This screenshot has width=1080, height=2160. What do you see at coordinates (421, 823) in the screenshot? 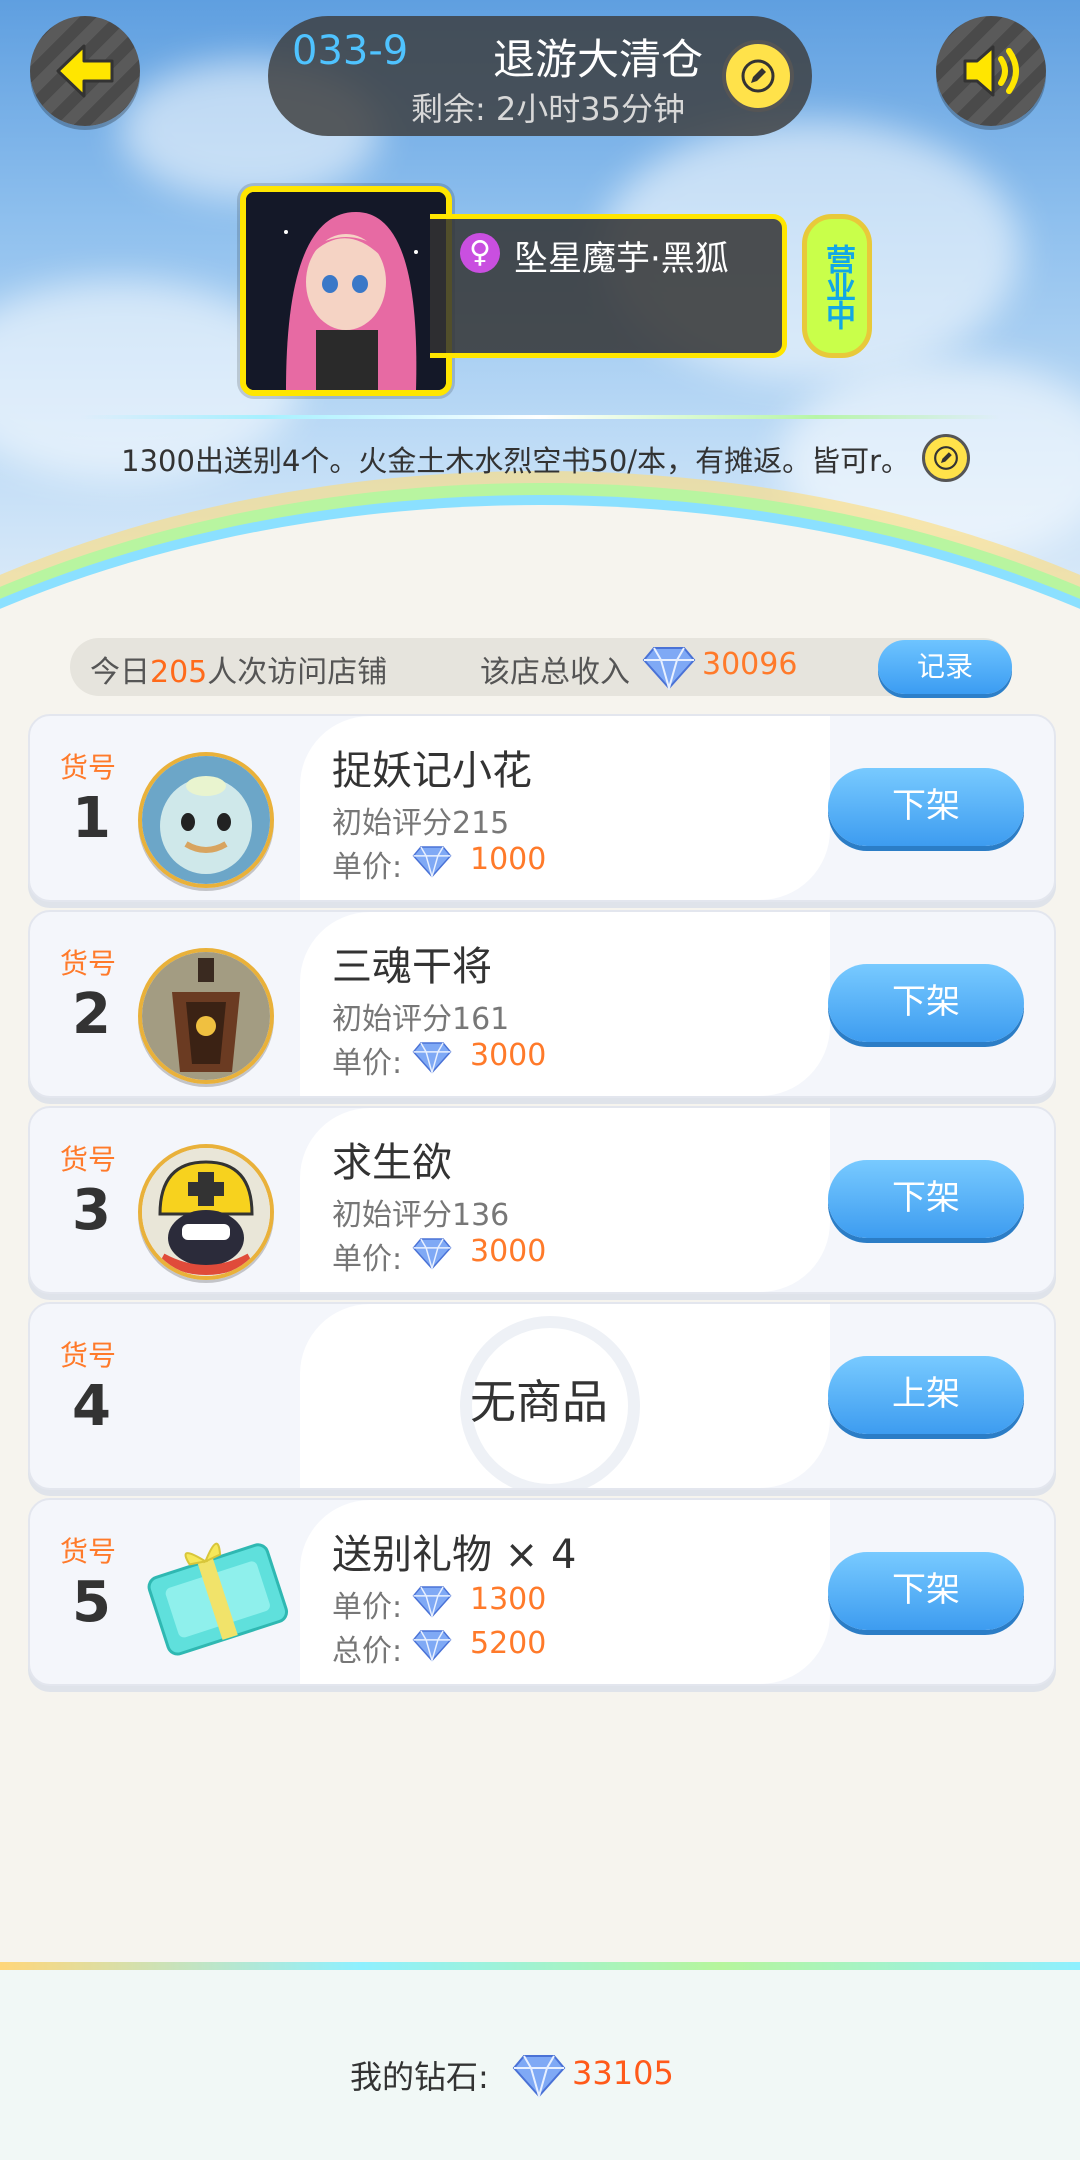
I see `item-initial-score: 初始评分215` at bounding box center [421, 823].